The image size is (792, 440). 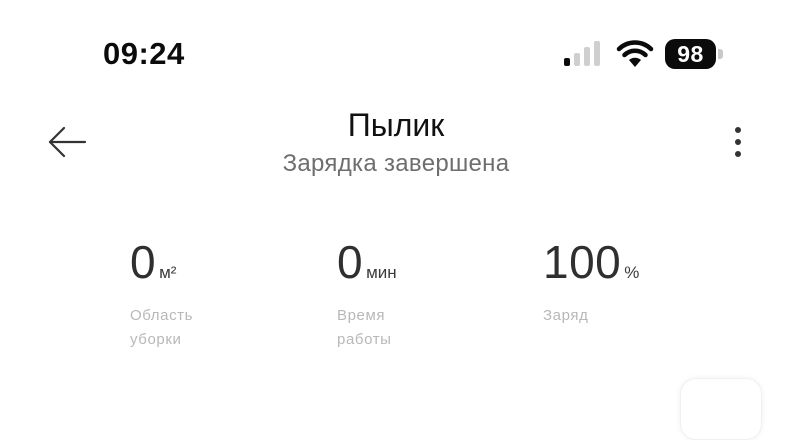 I want to click on battery-icon: 98, so click(x=696, y=54).